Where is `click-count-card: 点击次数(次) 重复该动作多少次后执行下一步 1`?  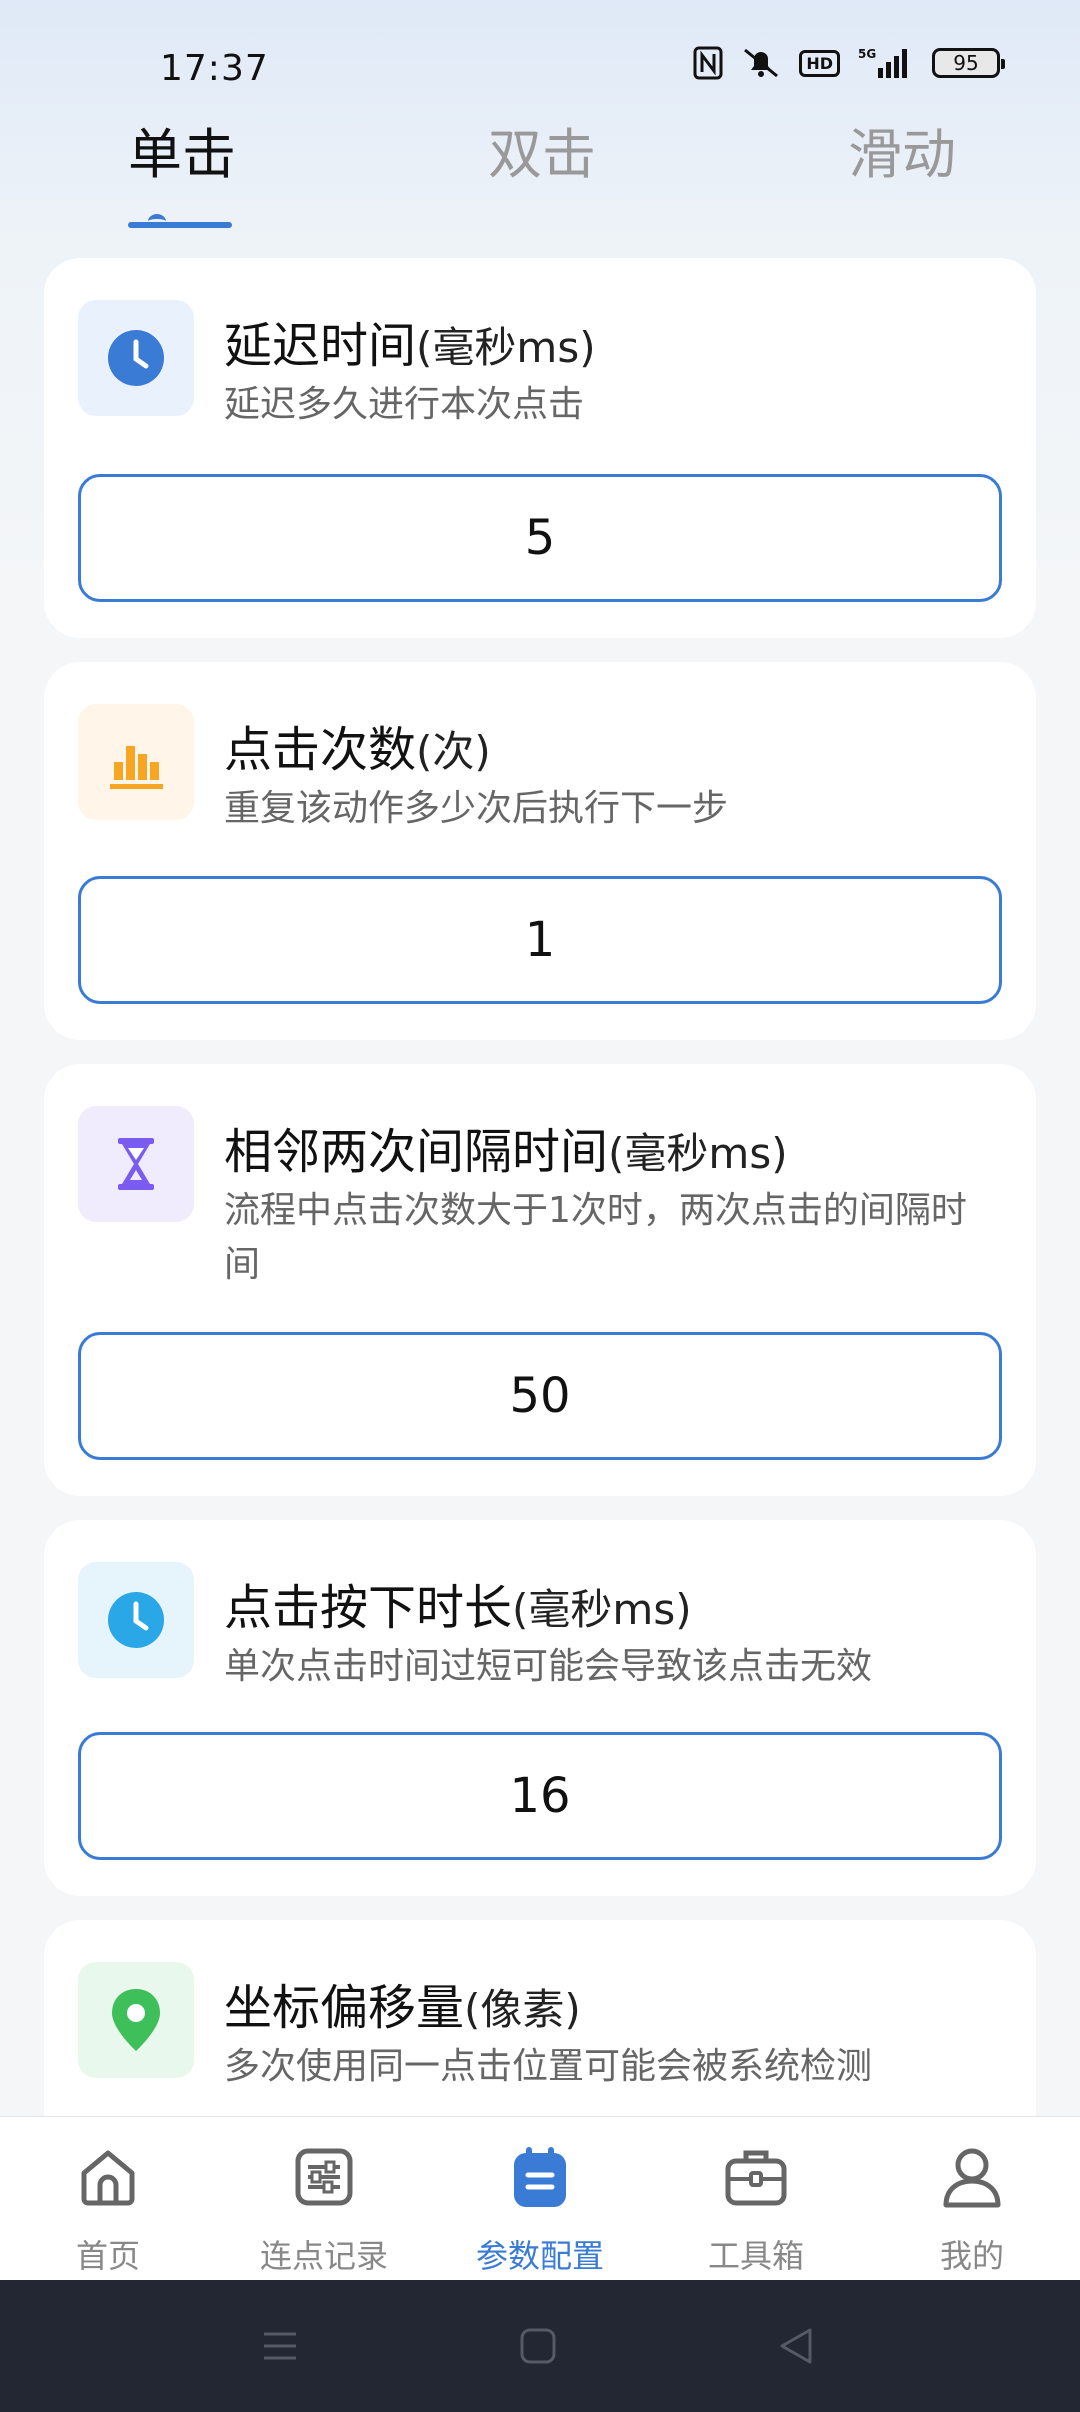 click-count-card: 点击次数(次) 重复该动作多少次后执行下一步 1 is located at coordinates (540, 851).